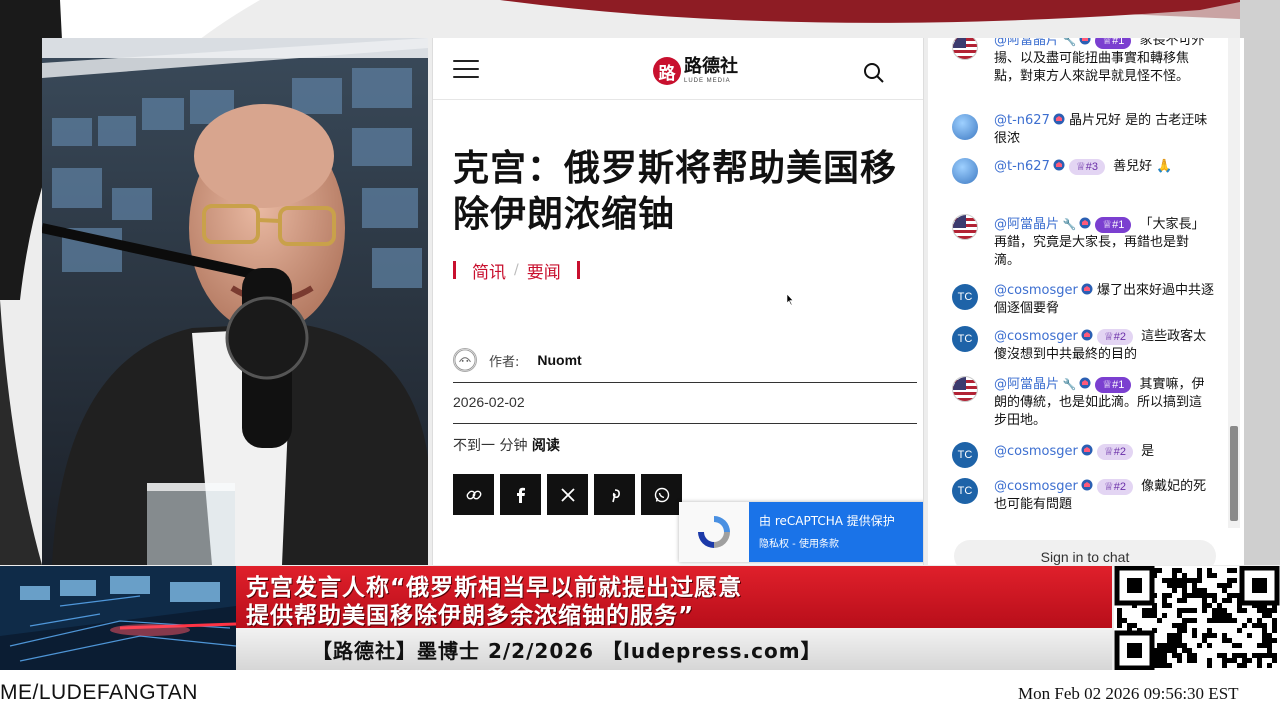 The height and width of the screenshot is (720, 1280). I want to click on site-header: 路 路德社 LUDE MEDIA, so click(678, 69).